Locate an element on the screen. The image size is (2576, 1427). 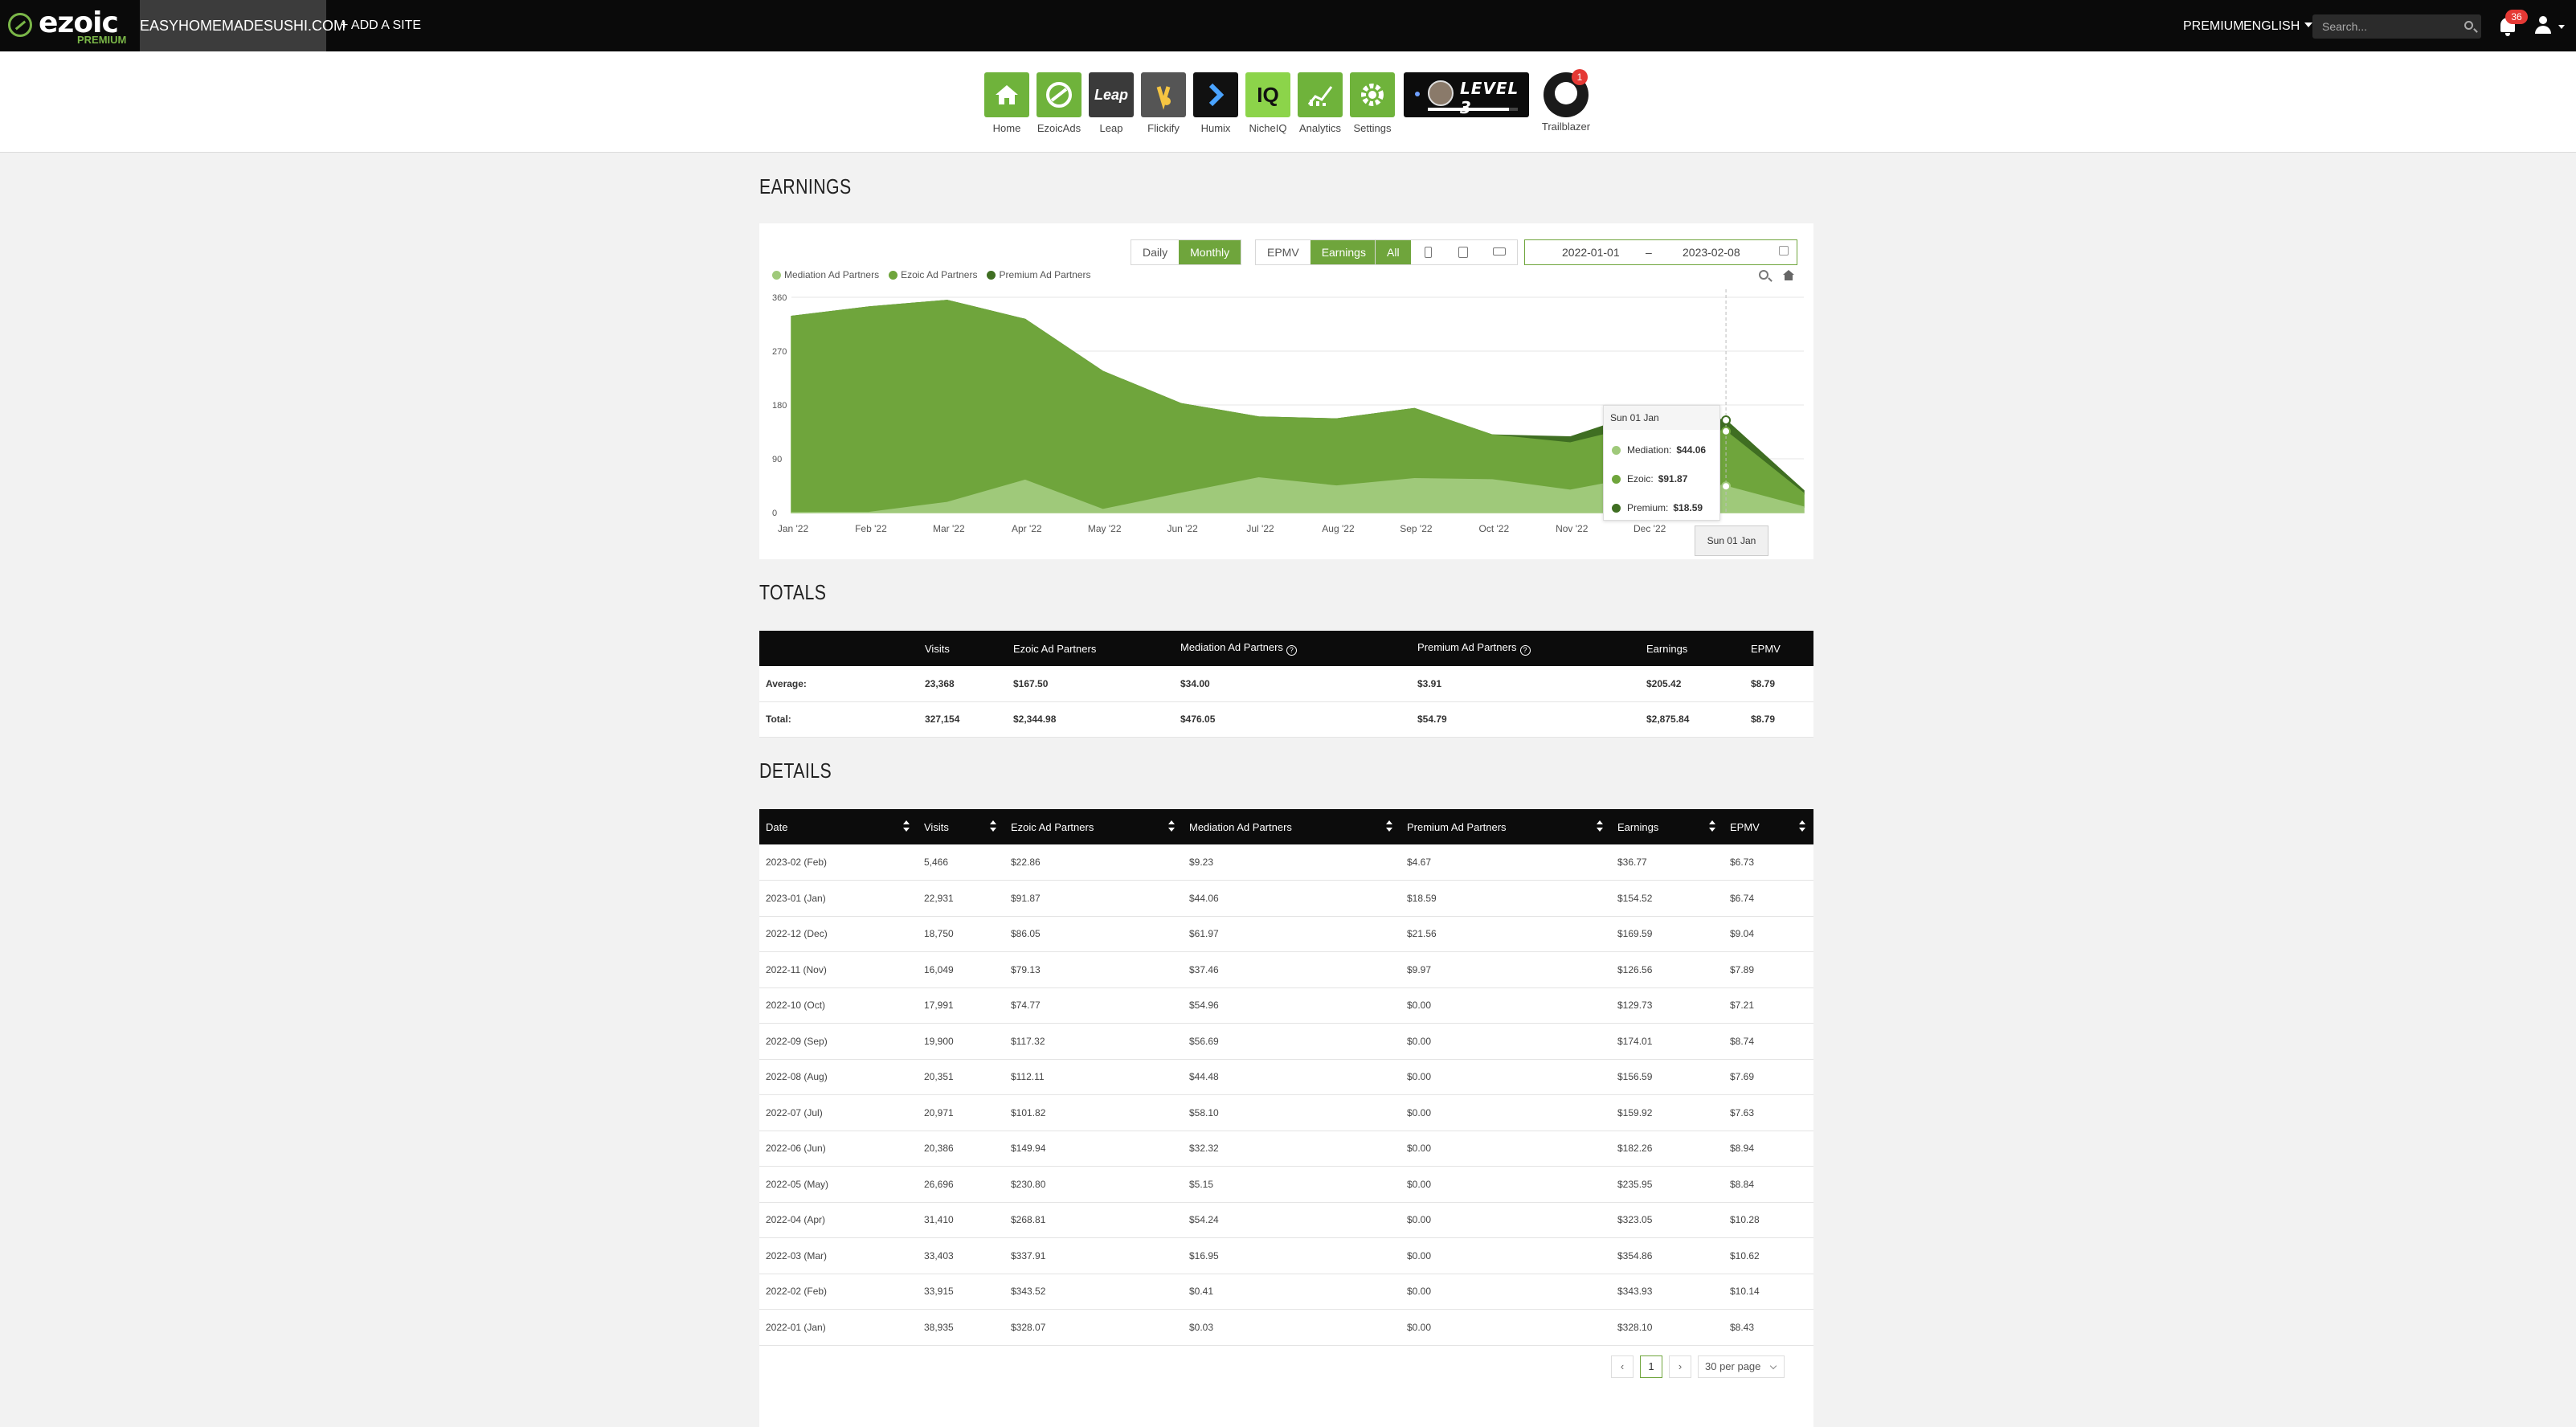
nicheiq-icon: IQ is located at coordinates (1268, 94).